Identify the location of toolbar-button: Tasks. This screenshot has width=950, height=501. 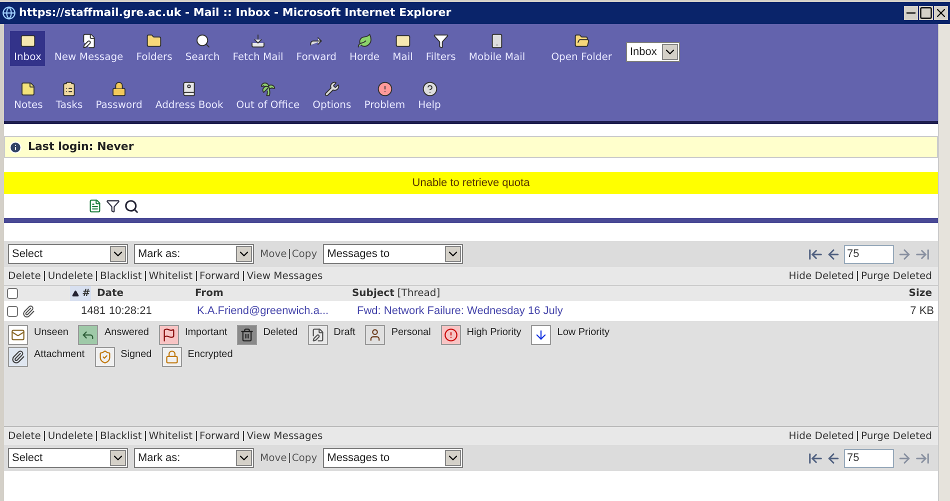
(69, 96).